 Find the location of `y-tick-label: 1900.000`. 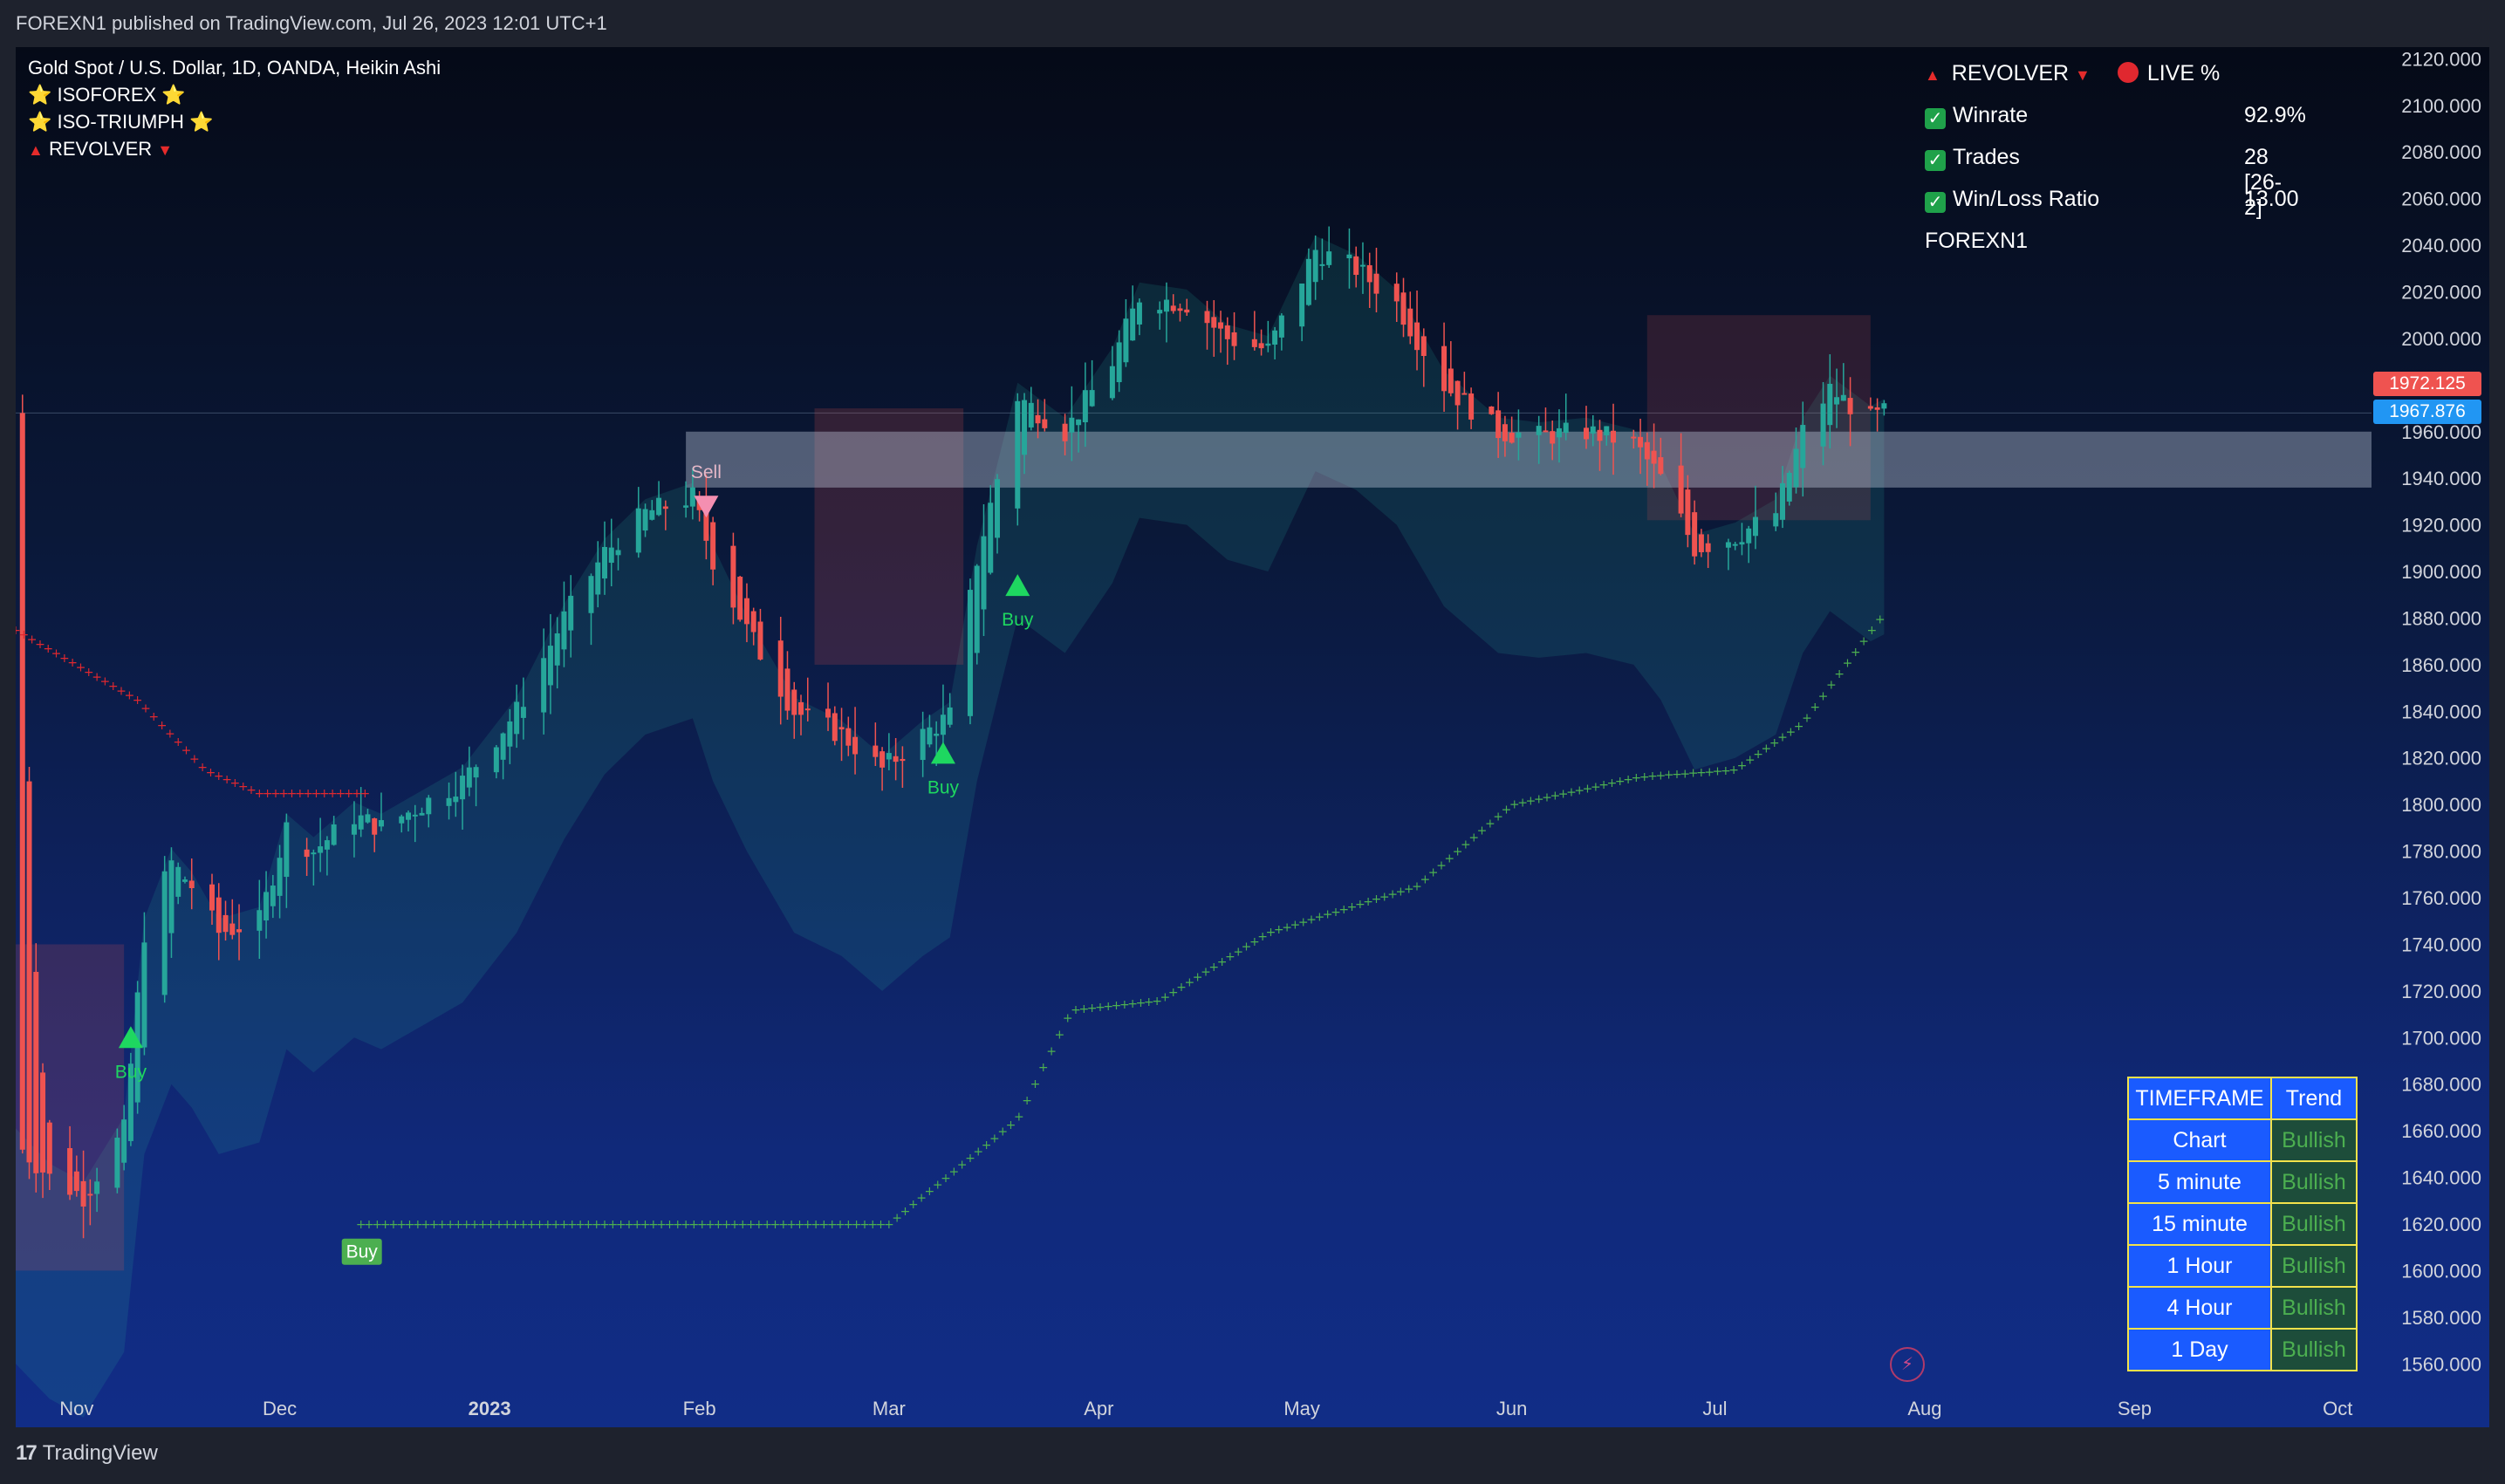

y-tick-label: 1900.000 is located at coordinates (2441, 572).